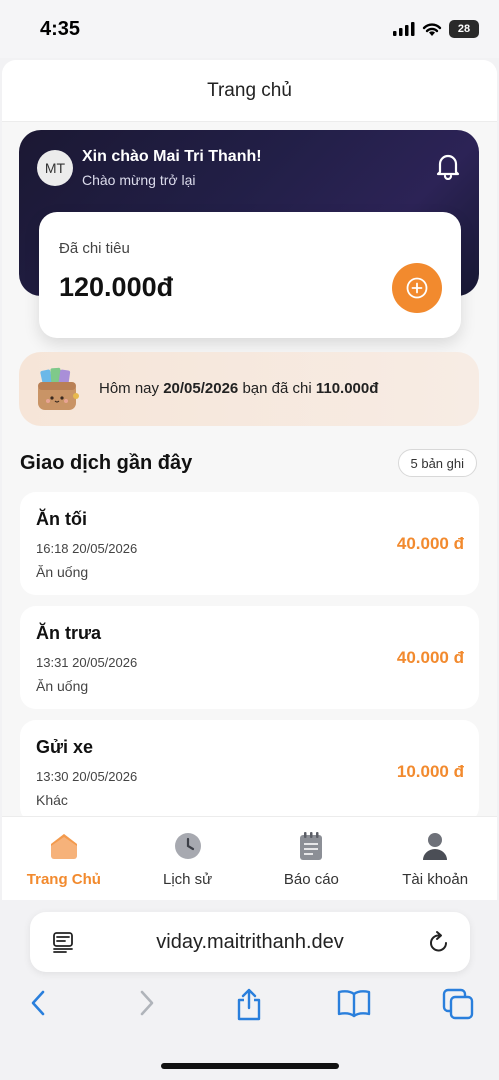 The height and width of the screenshot is (1080, 499). What do you see at coordinates (311, 879) in the screenshot?
I see `nav-label: Báo cáo` at bounding box center [311, 879].